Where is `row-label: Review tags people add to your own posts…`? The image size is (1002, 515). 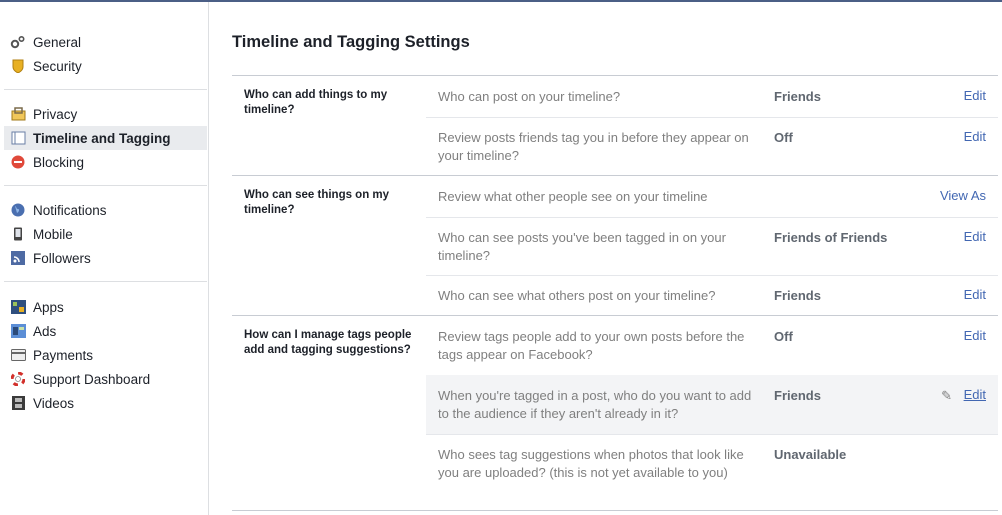
row-label: Review tags people add to your own posts… is located at coordinates (591, 345).